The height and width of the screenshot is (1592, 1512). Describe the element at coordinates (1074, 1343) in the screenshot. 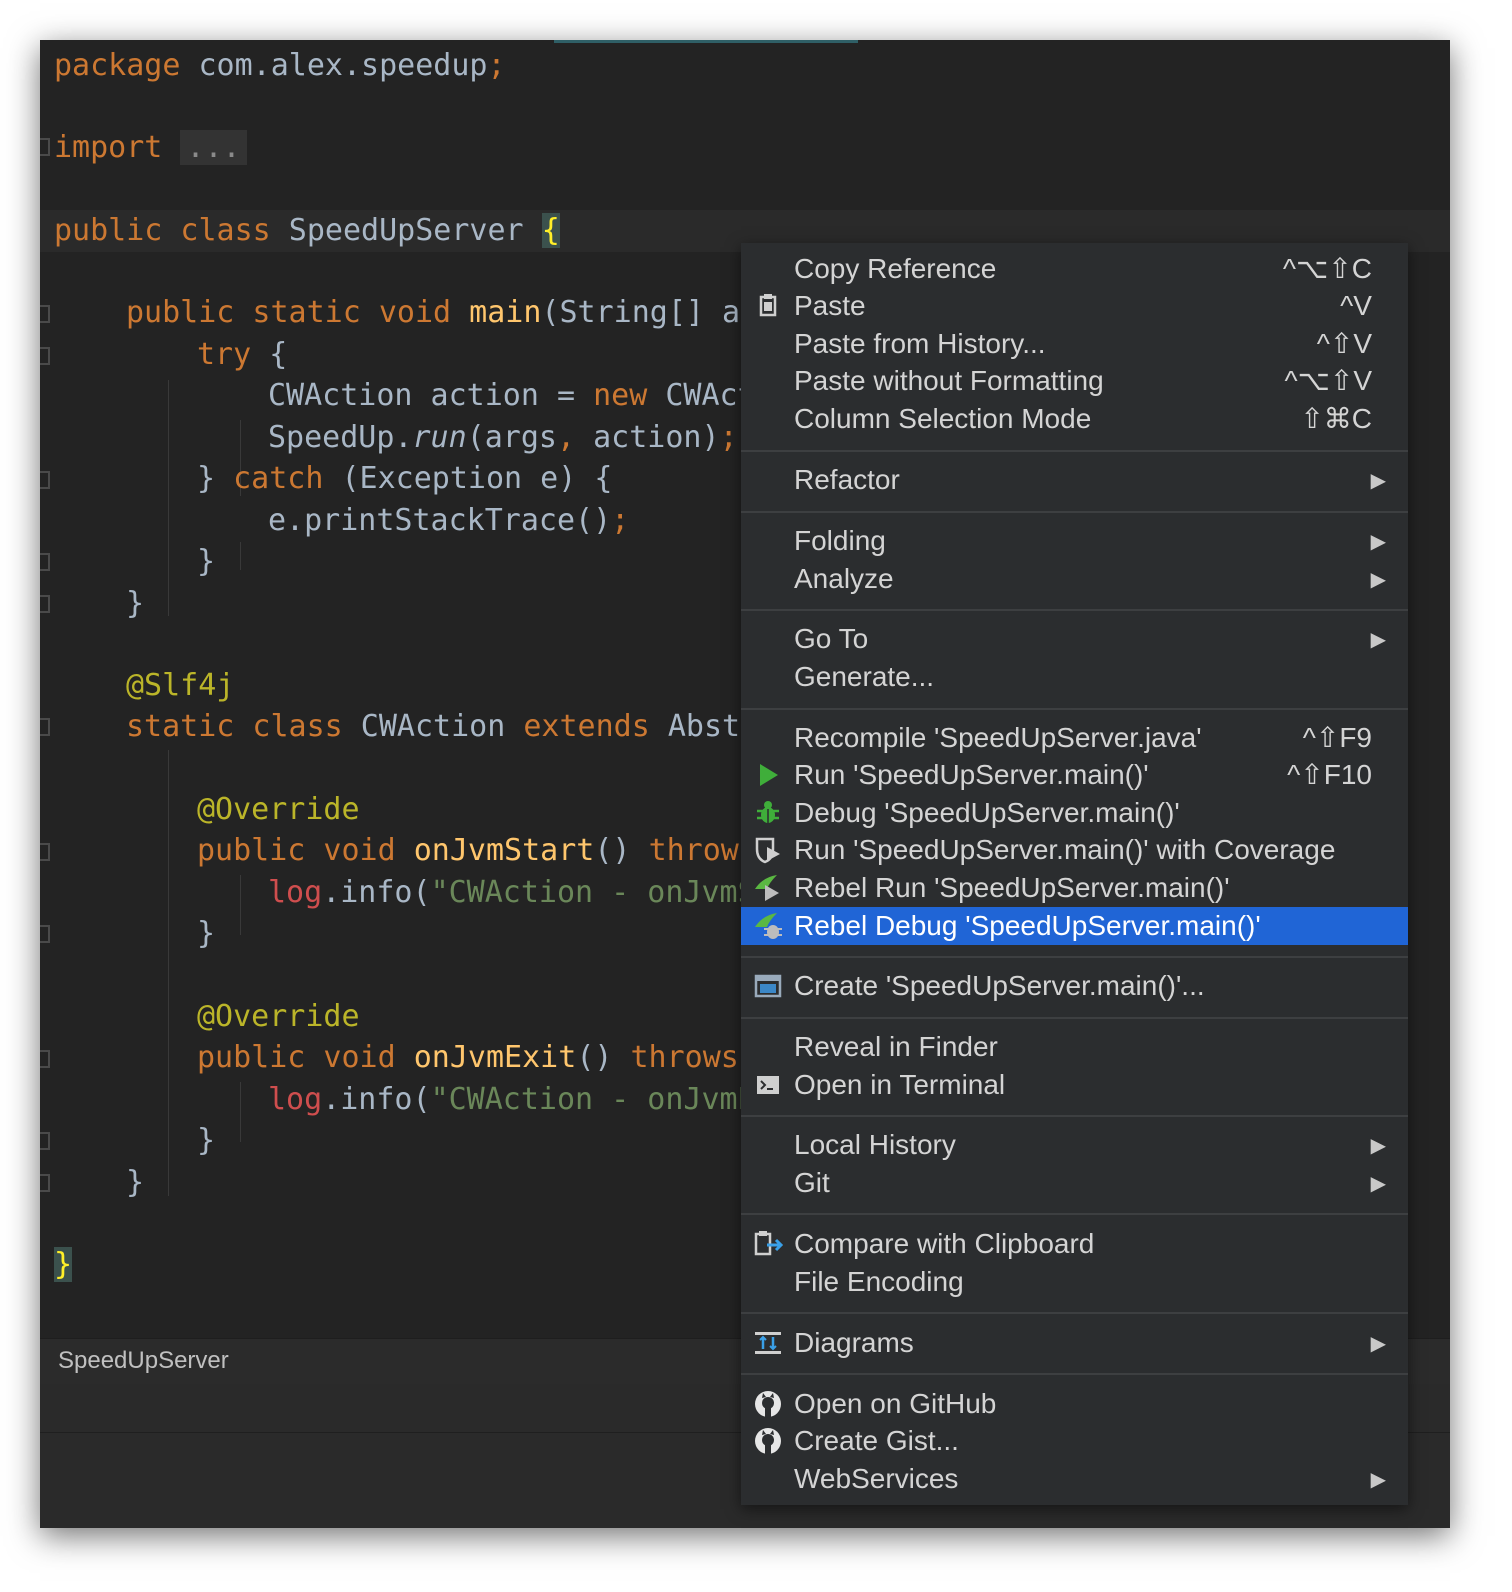

I see `menu-item-diagrams: Diagrams ▶` at that location.